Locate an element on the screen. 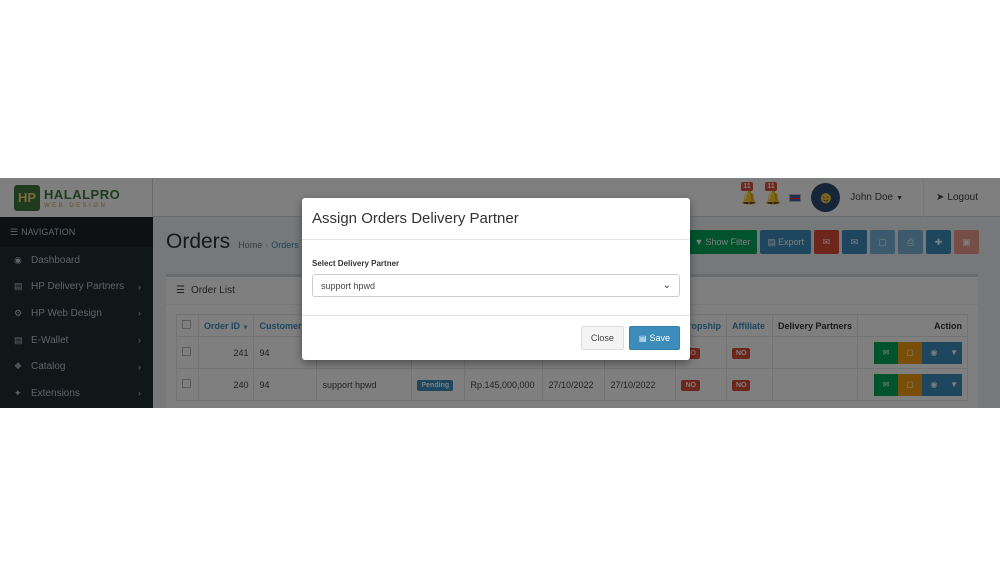 The image size is (1000, 585). delivery-partner-select: support hpwd ⌄ is located at coordinates (496, 285).